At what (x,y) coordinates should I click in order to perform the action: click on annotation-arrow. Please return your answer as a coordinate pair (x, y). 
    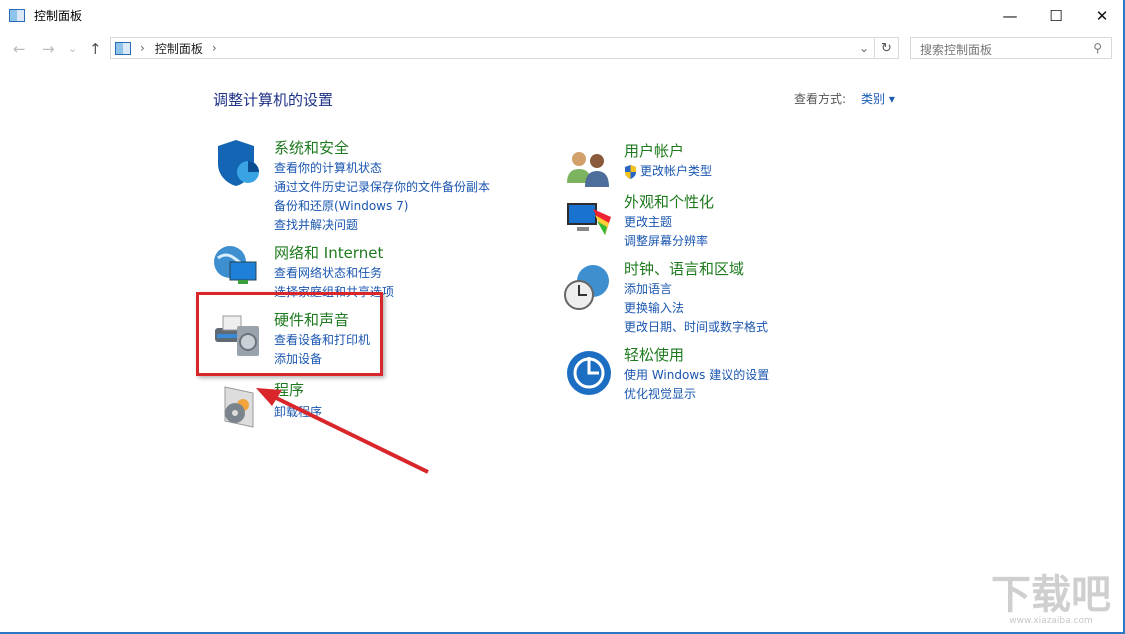
    Looking at the image, I should click on (342, 431).